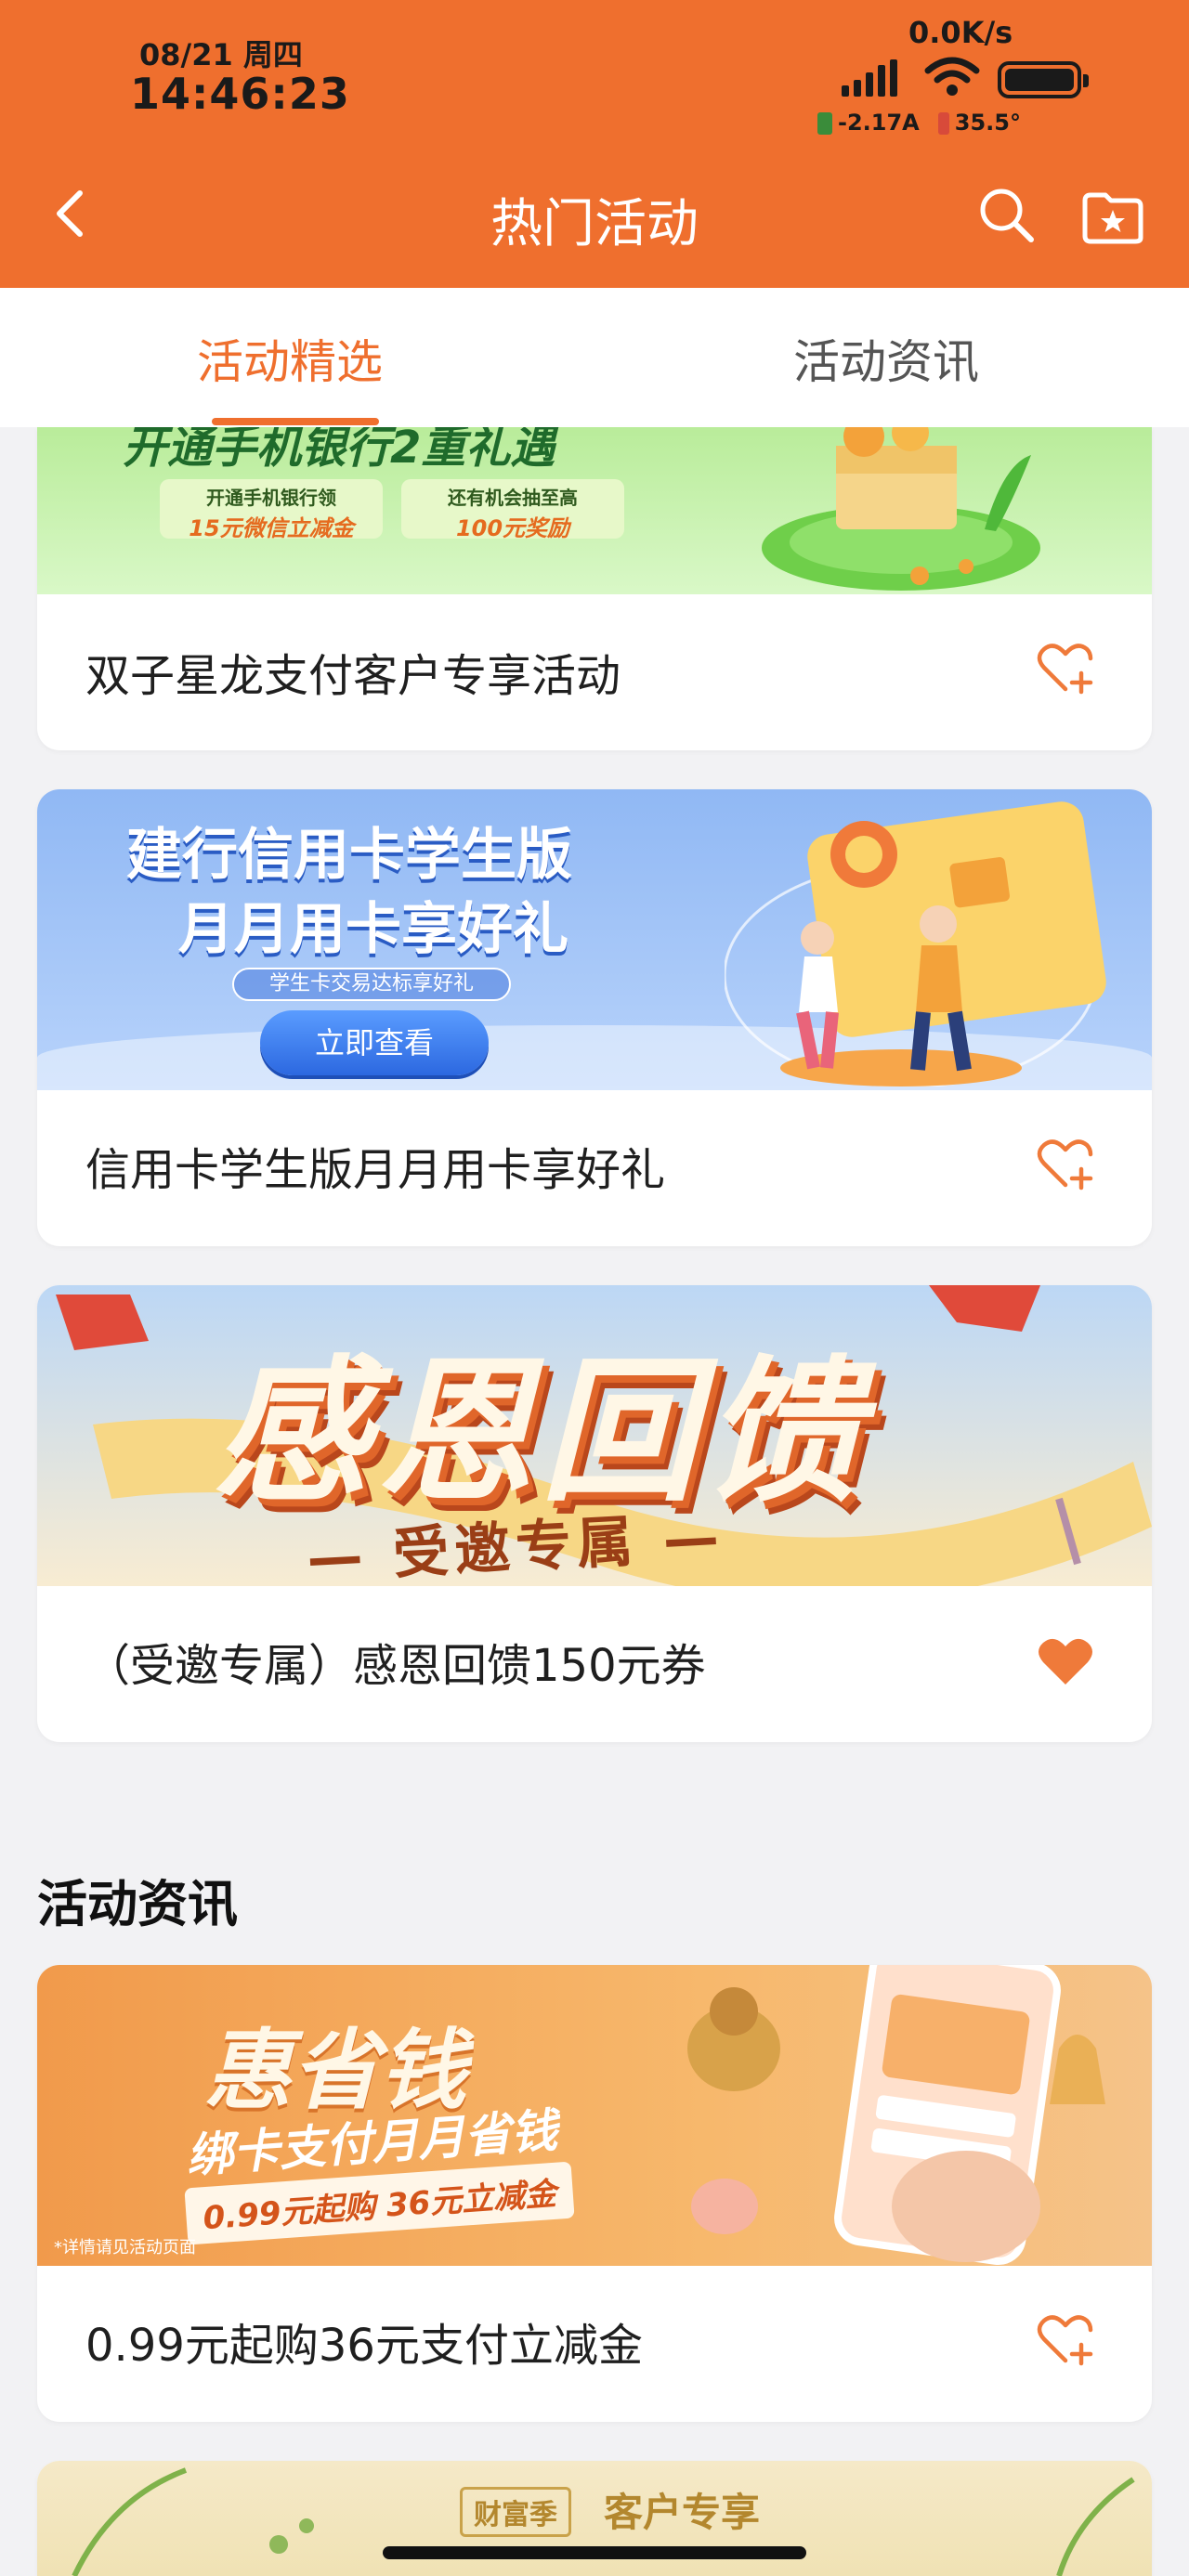 The width and height of the screenshot is (1189, 2576). Describe the element at coordinates (339, 451) in the screenshot. I see `banner-headline: 开通手机银行2重礼遇` at that location.